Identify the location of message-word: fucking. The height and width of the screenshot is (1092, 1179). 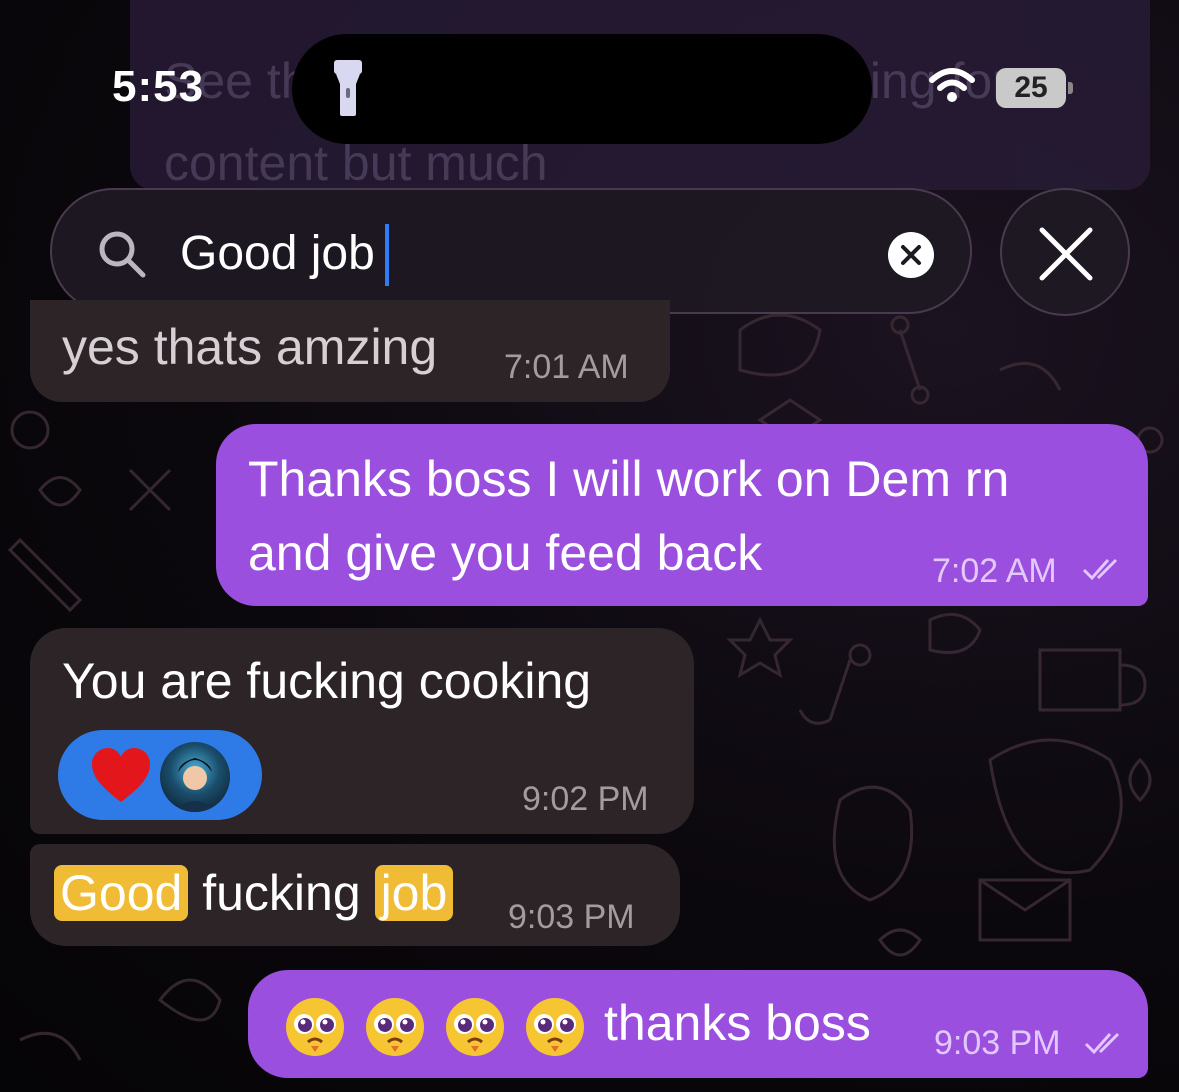
(281, 893).